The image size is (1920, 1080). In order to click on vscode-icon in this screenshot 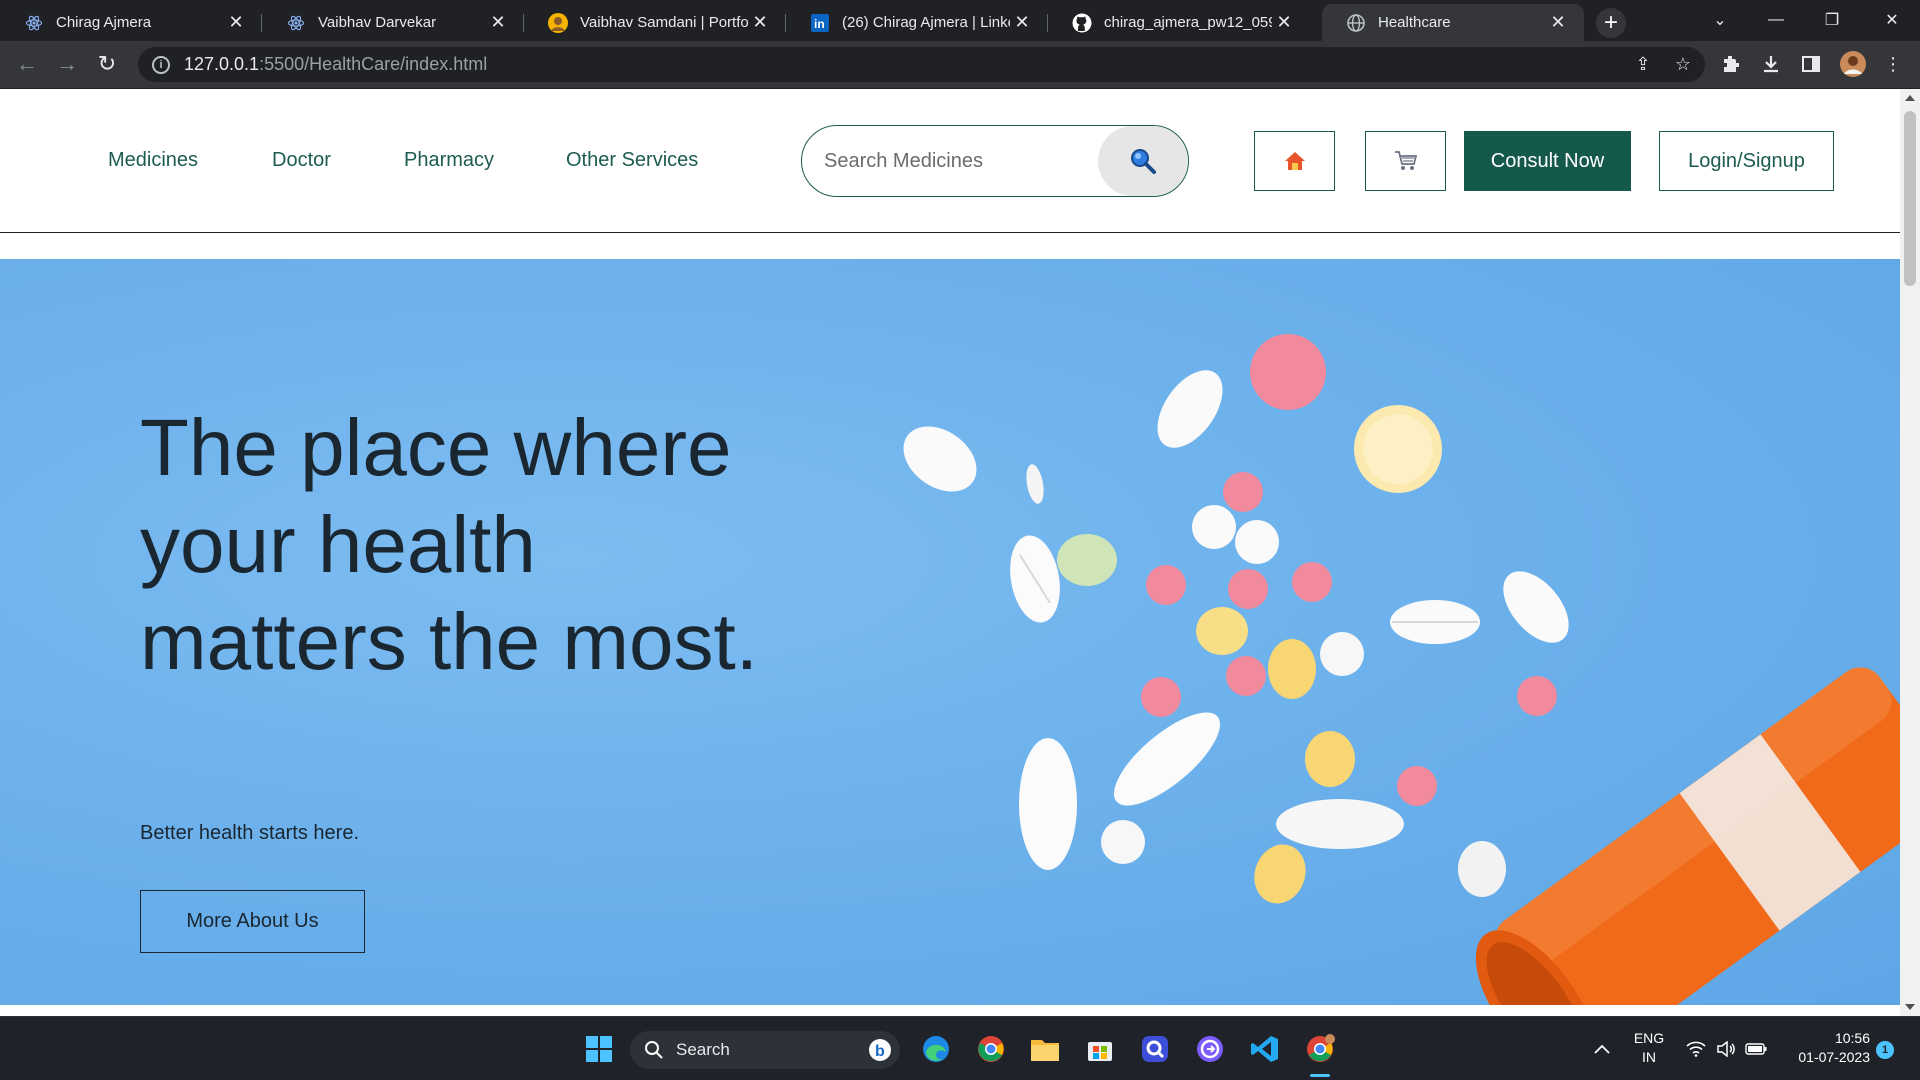, I will do `click(1265, 1049)`.